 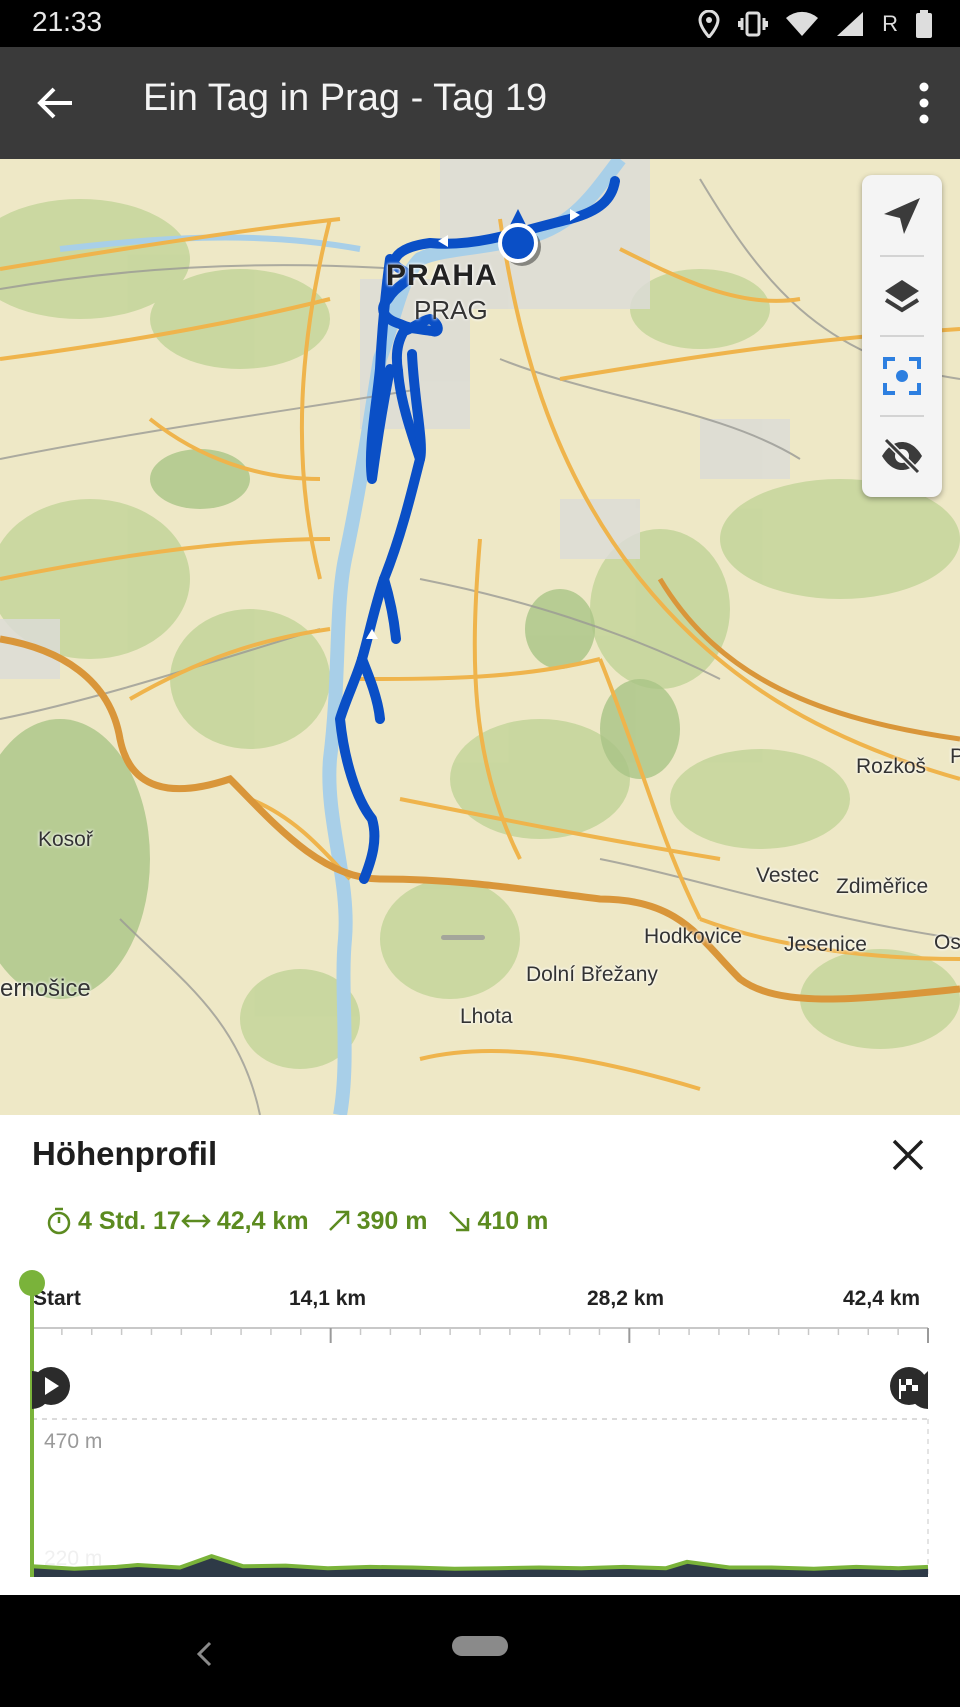 What do you see at coordinates (392, 1220) in the screenshot?
I see `ascent-value: 390 m` at bounding box center [392, 1220].